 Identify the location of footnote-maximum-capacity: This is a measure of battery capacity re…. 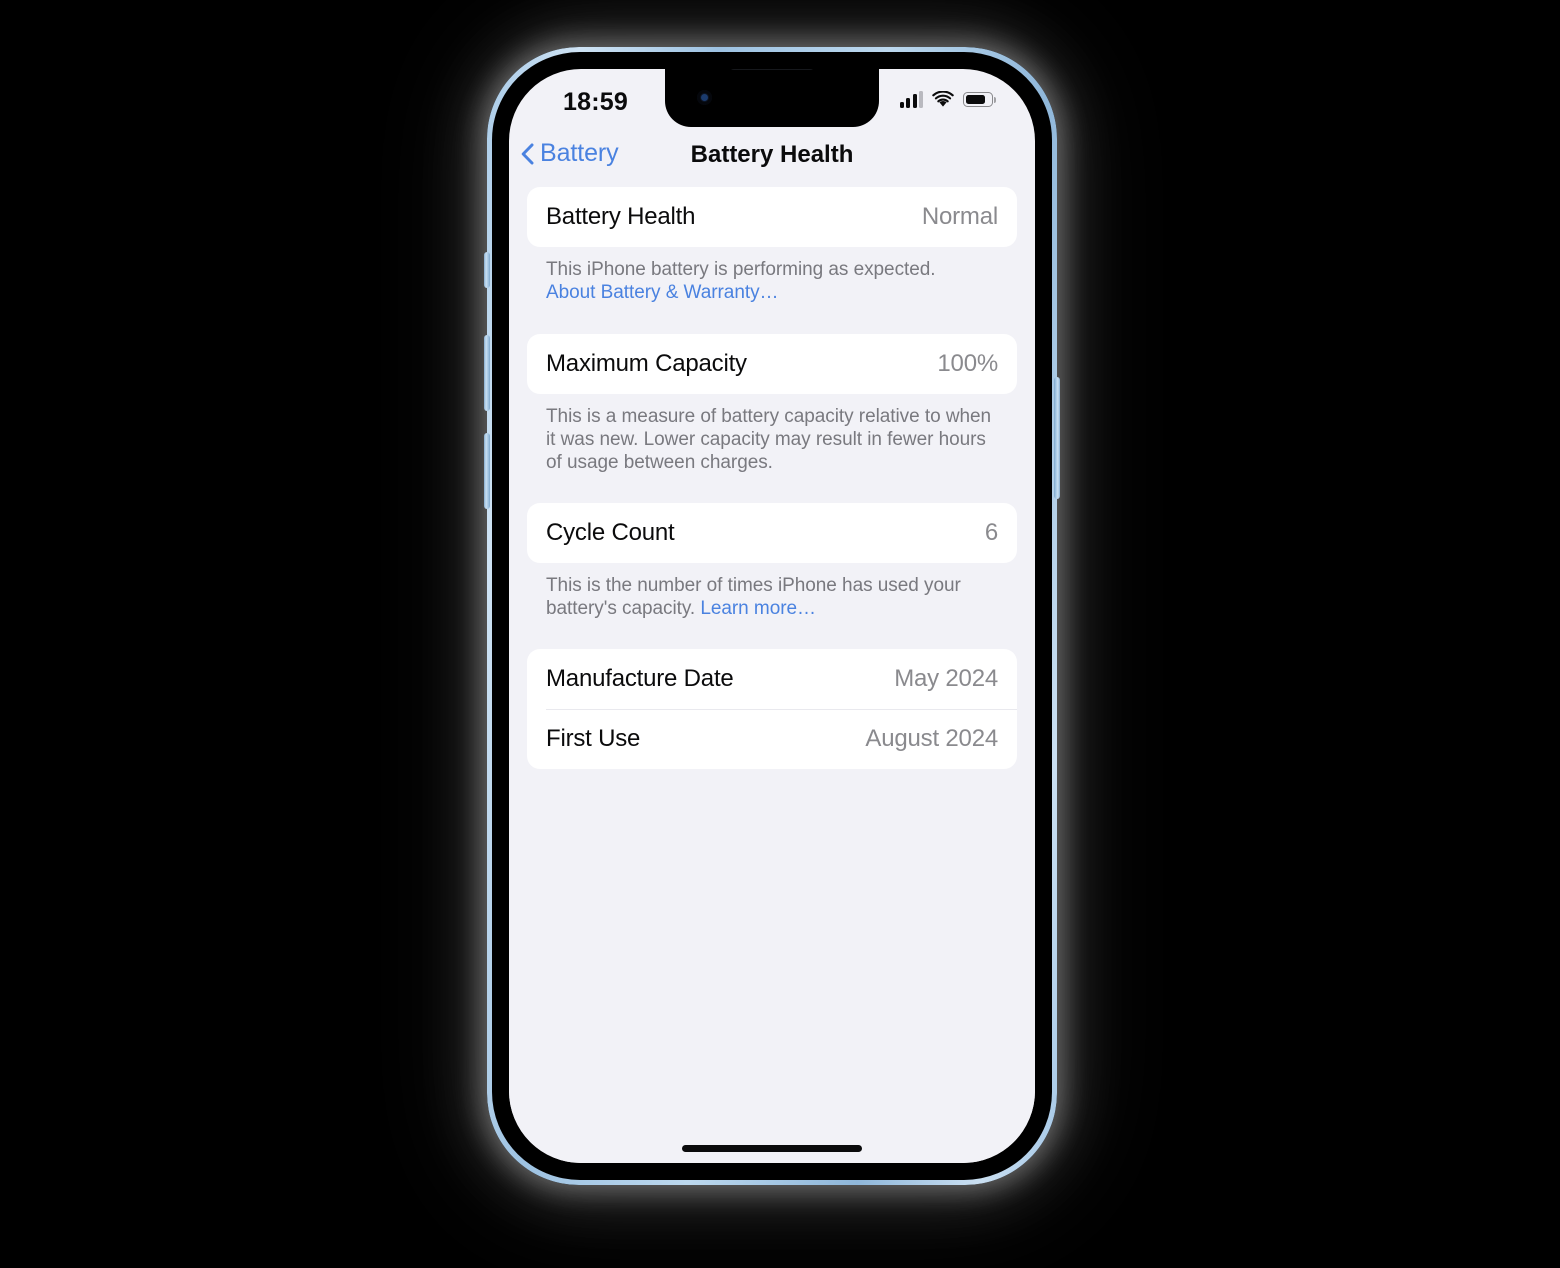
(772, 434).